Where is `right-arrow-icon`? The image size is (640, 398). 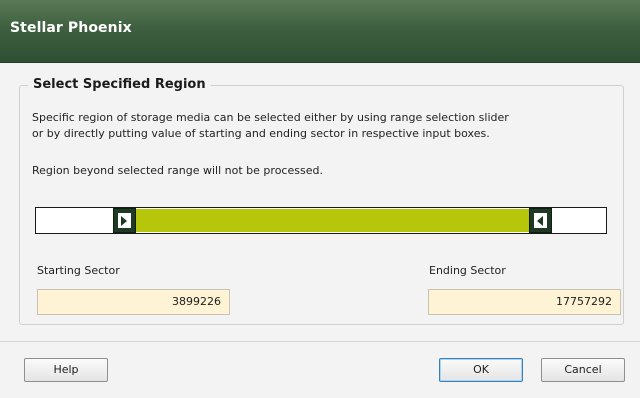 right-arrow-icon is located at coordinates (124, 221).